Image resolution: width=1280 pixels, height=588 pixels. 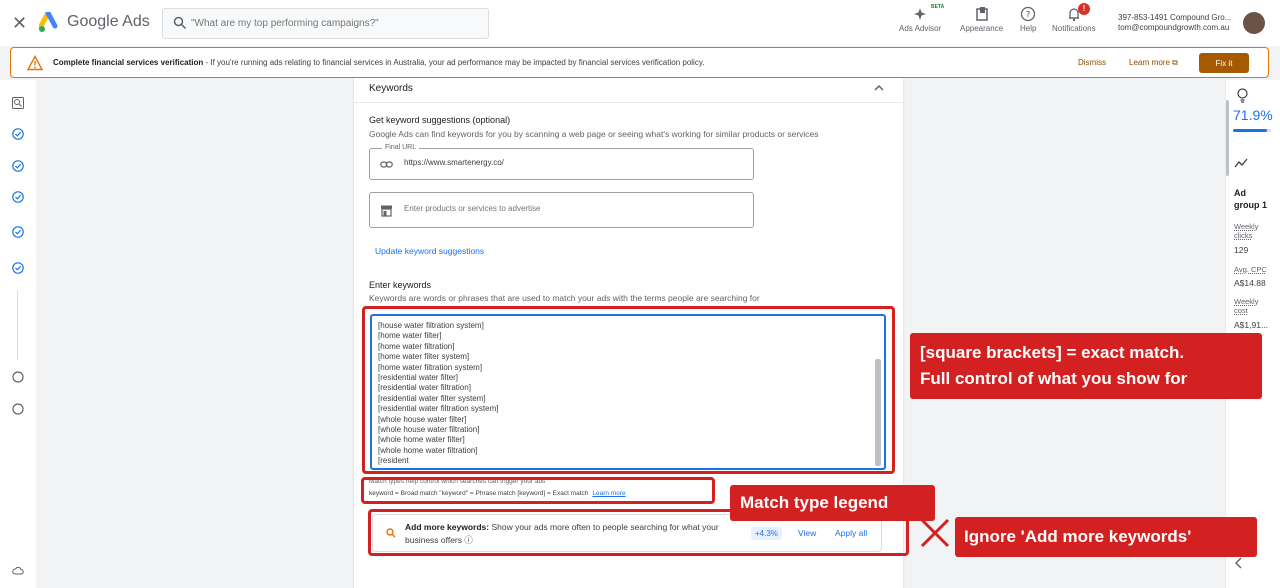 I want to click on weekly-cost-label-l1: Weekly, so click(x=1246, y=301).